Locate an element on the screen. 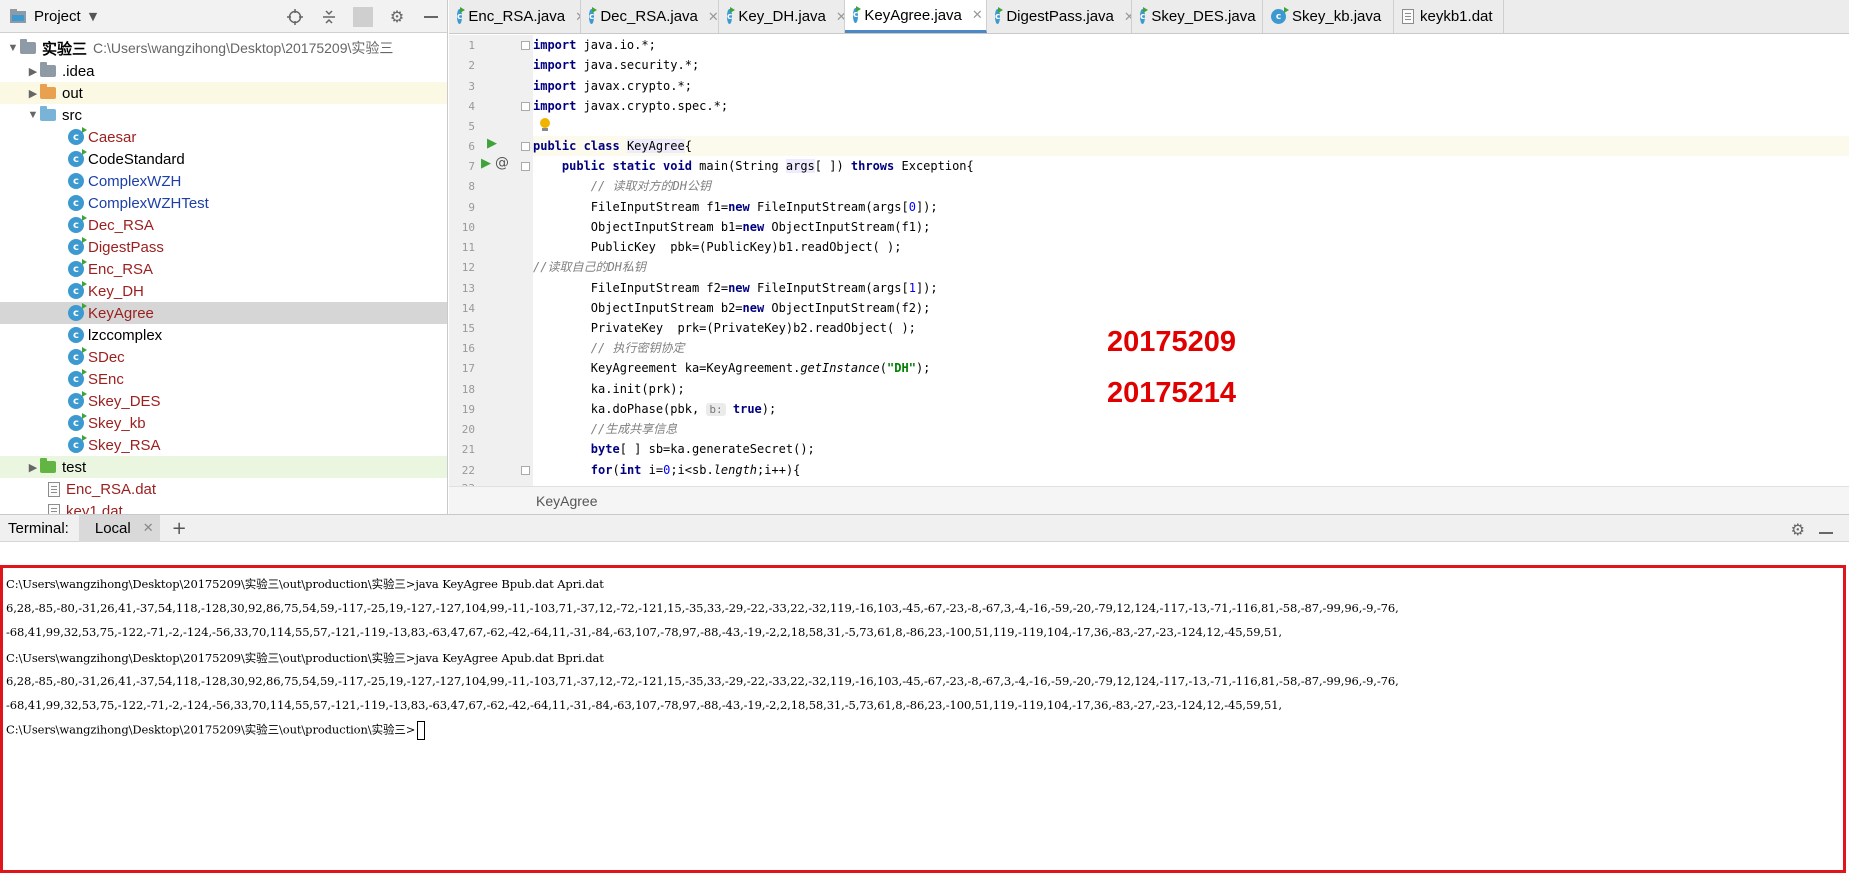  tree-item-skey-kb: c Skey_kb is located at coordinates (223, 423).